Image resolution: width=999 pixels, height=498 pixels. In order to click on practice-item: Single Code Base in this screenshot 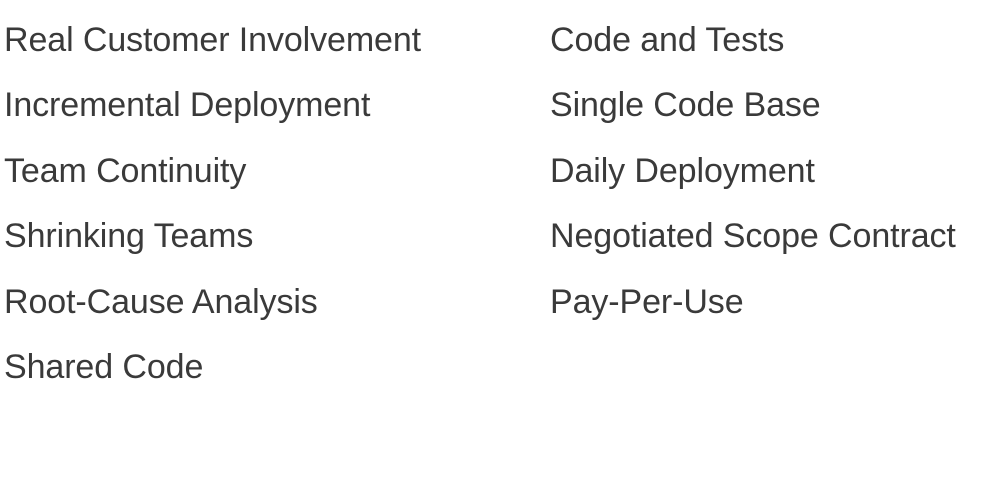, I will do `click(685, 105)`.